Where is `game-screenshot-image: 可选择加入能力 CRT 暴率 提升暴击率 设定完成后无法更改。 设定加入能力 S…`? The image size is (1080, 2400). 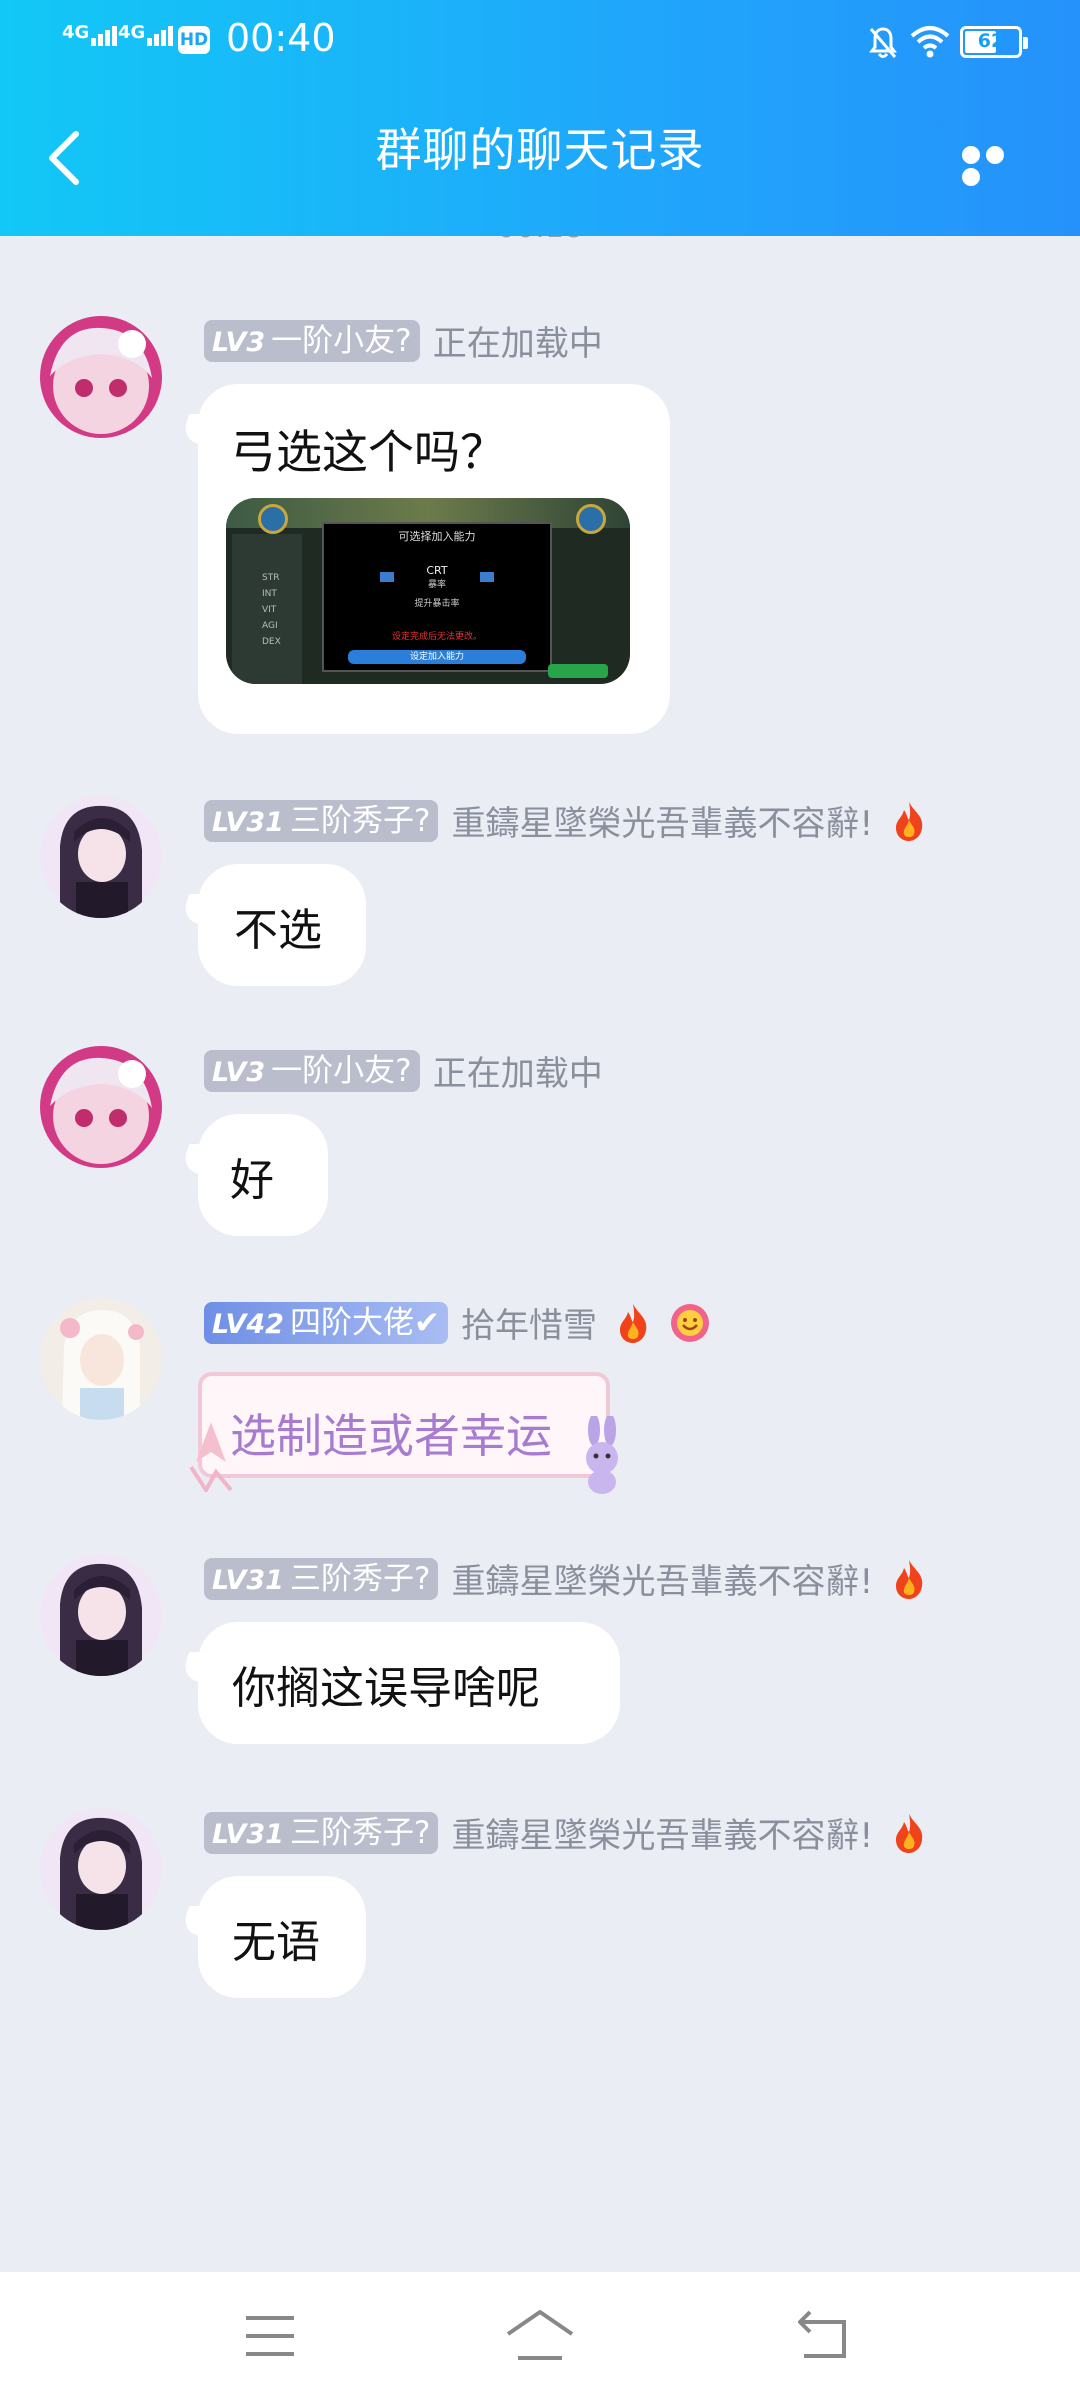
game-screenshot-image: 可选择加入能力 CRT 暴率 提升暴击率 设定完成后无法更改。 设定加入能力 S… is located at coordinates (428, 591).